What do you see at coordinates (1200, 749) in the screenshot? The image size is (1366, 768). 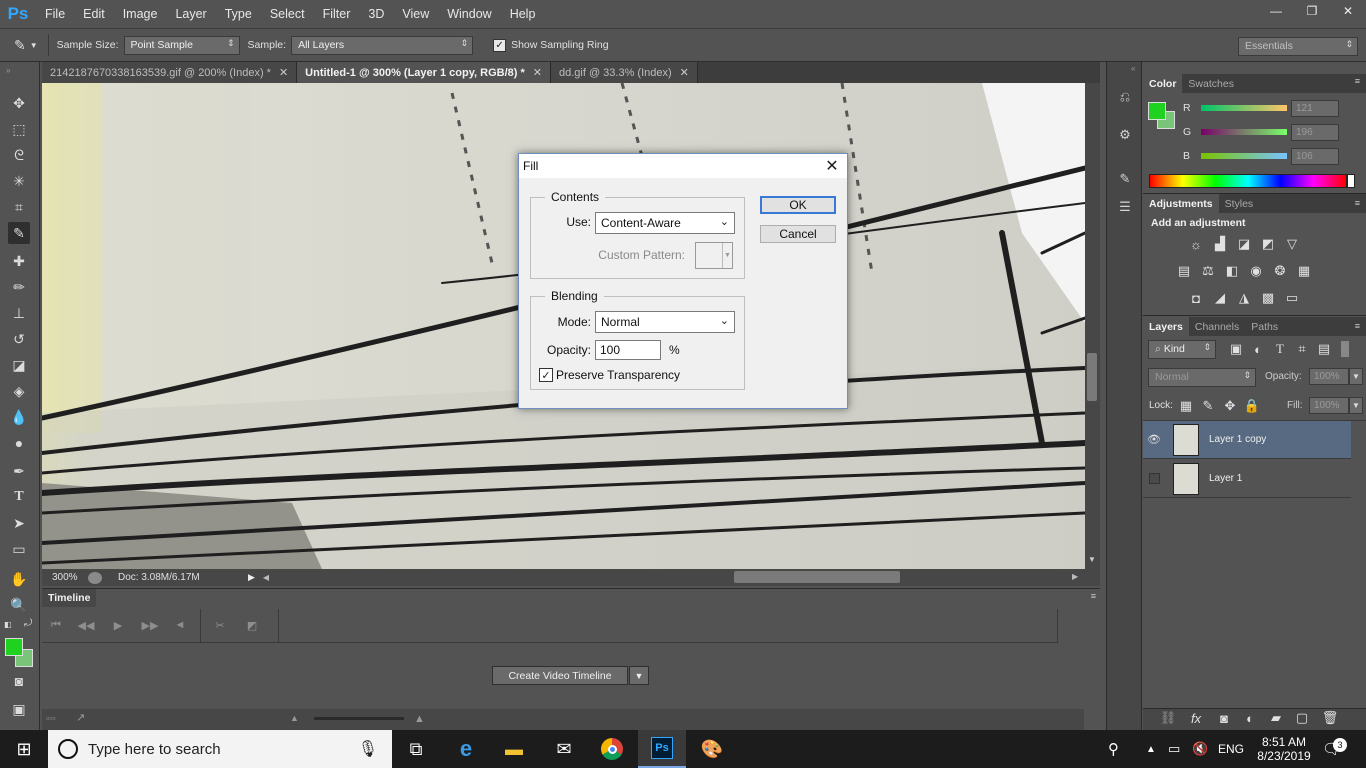 I see `volume-muted-icon: 🔇` at bounding box center [1200, 749].